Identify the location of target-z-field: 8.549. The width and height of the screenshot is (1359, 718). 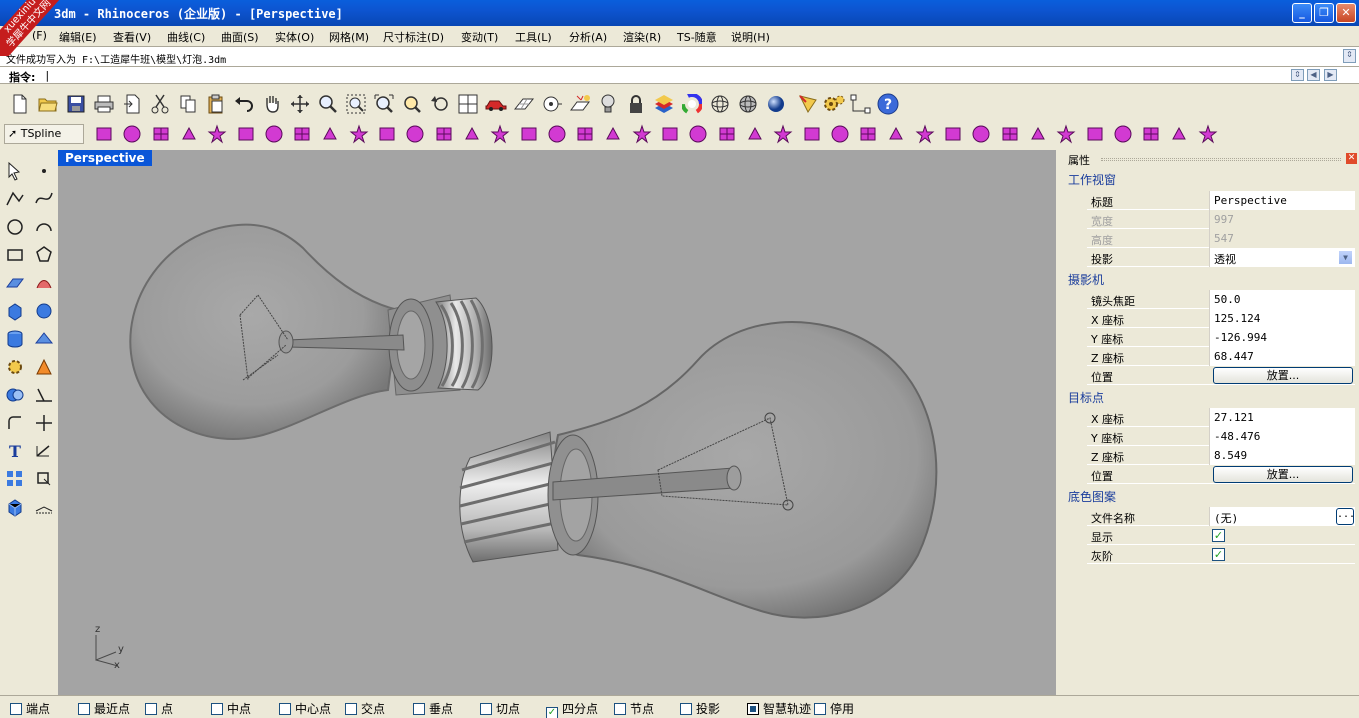
(1282, 455).